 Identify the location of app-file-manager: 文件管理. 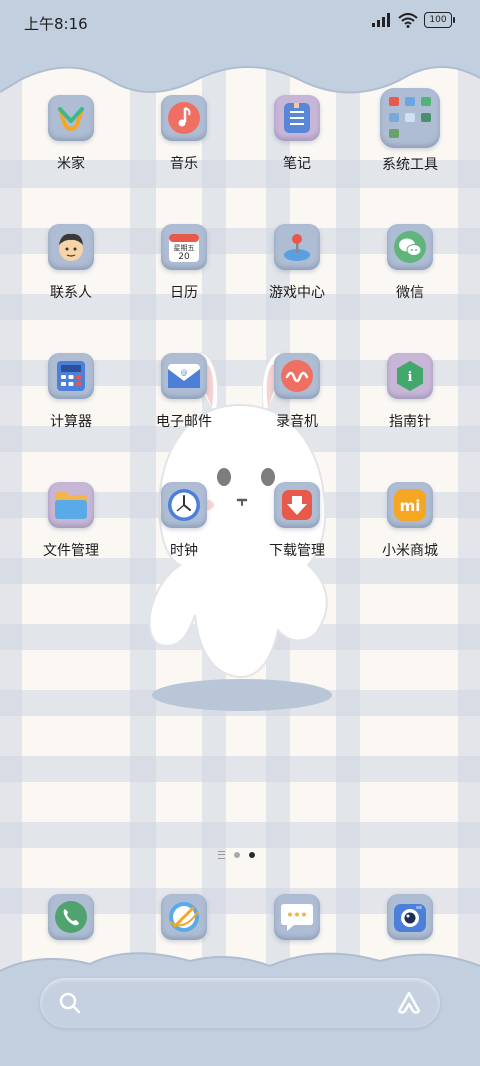
(71, 521).